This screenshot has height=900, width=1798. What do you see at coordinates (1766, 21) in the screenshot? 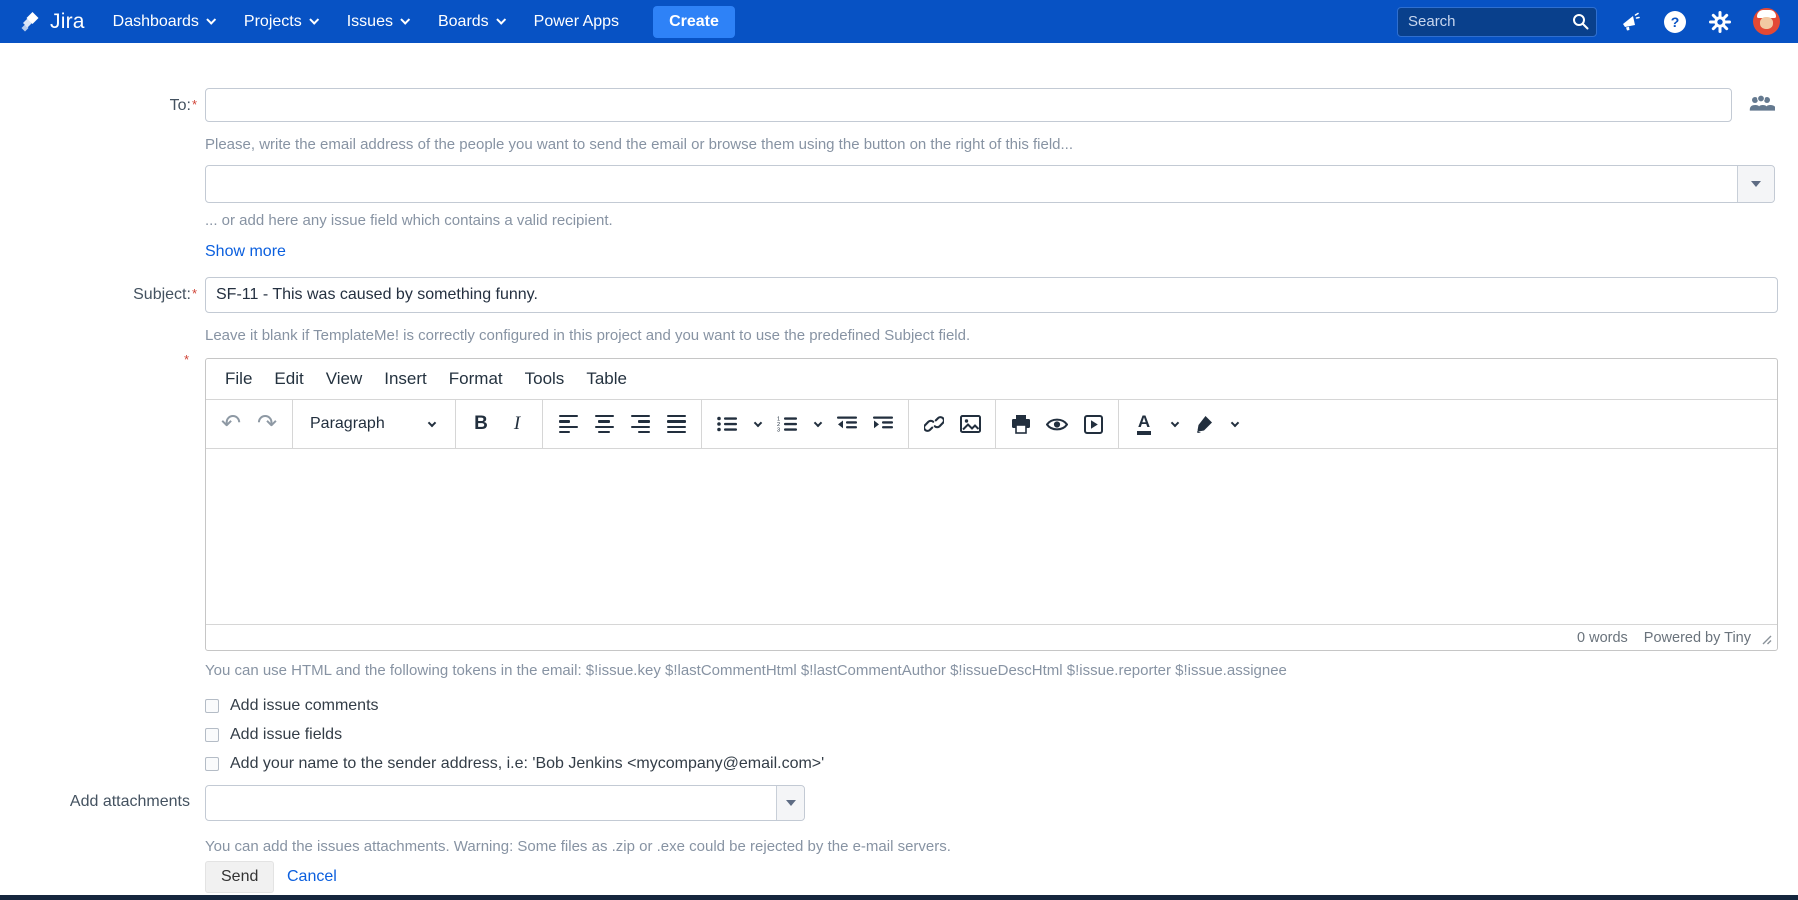
I see `user-avatar` at bounding box center [1766, 21].